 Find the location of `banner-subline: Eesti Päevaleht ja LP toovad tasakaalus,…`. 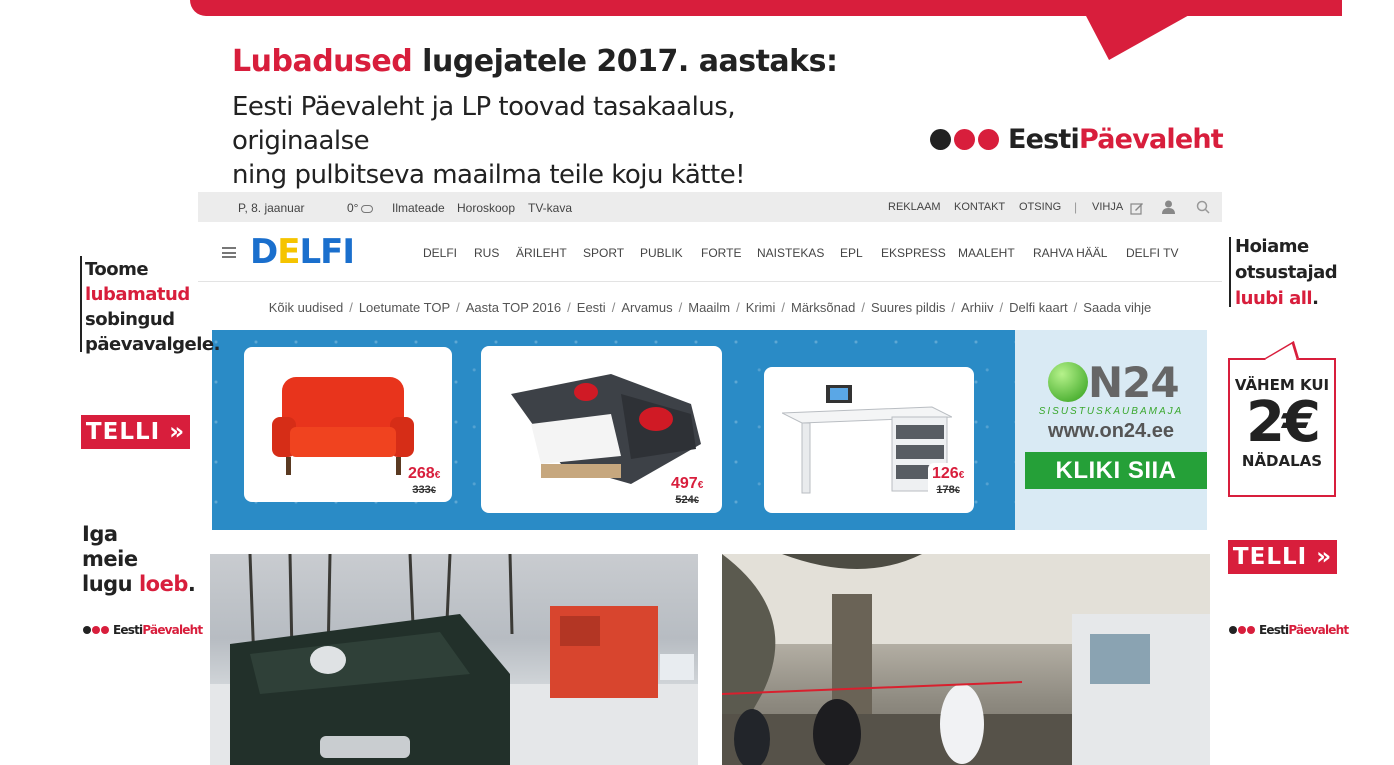

banner-subline: Eesti Päevaleht ja LP toovad tasakaalus,… is located at coordinates (489, 141).